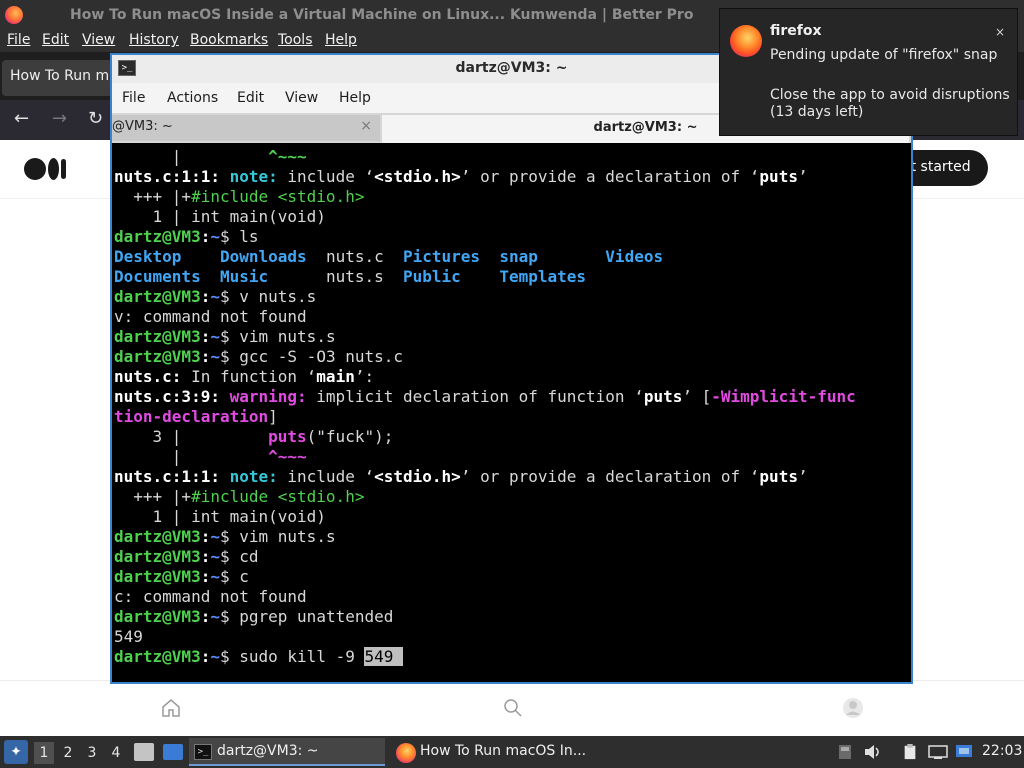  What do you see at coordinates (44, 753) in the screenshot?
I see `workspace-1: 1` at bounding box center [44, 753].